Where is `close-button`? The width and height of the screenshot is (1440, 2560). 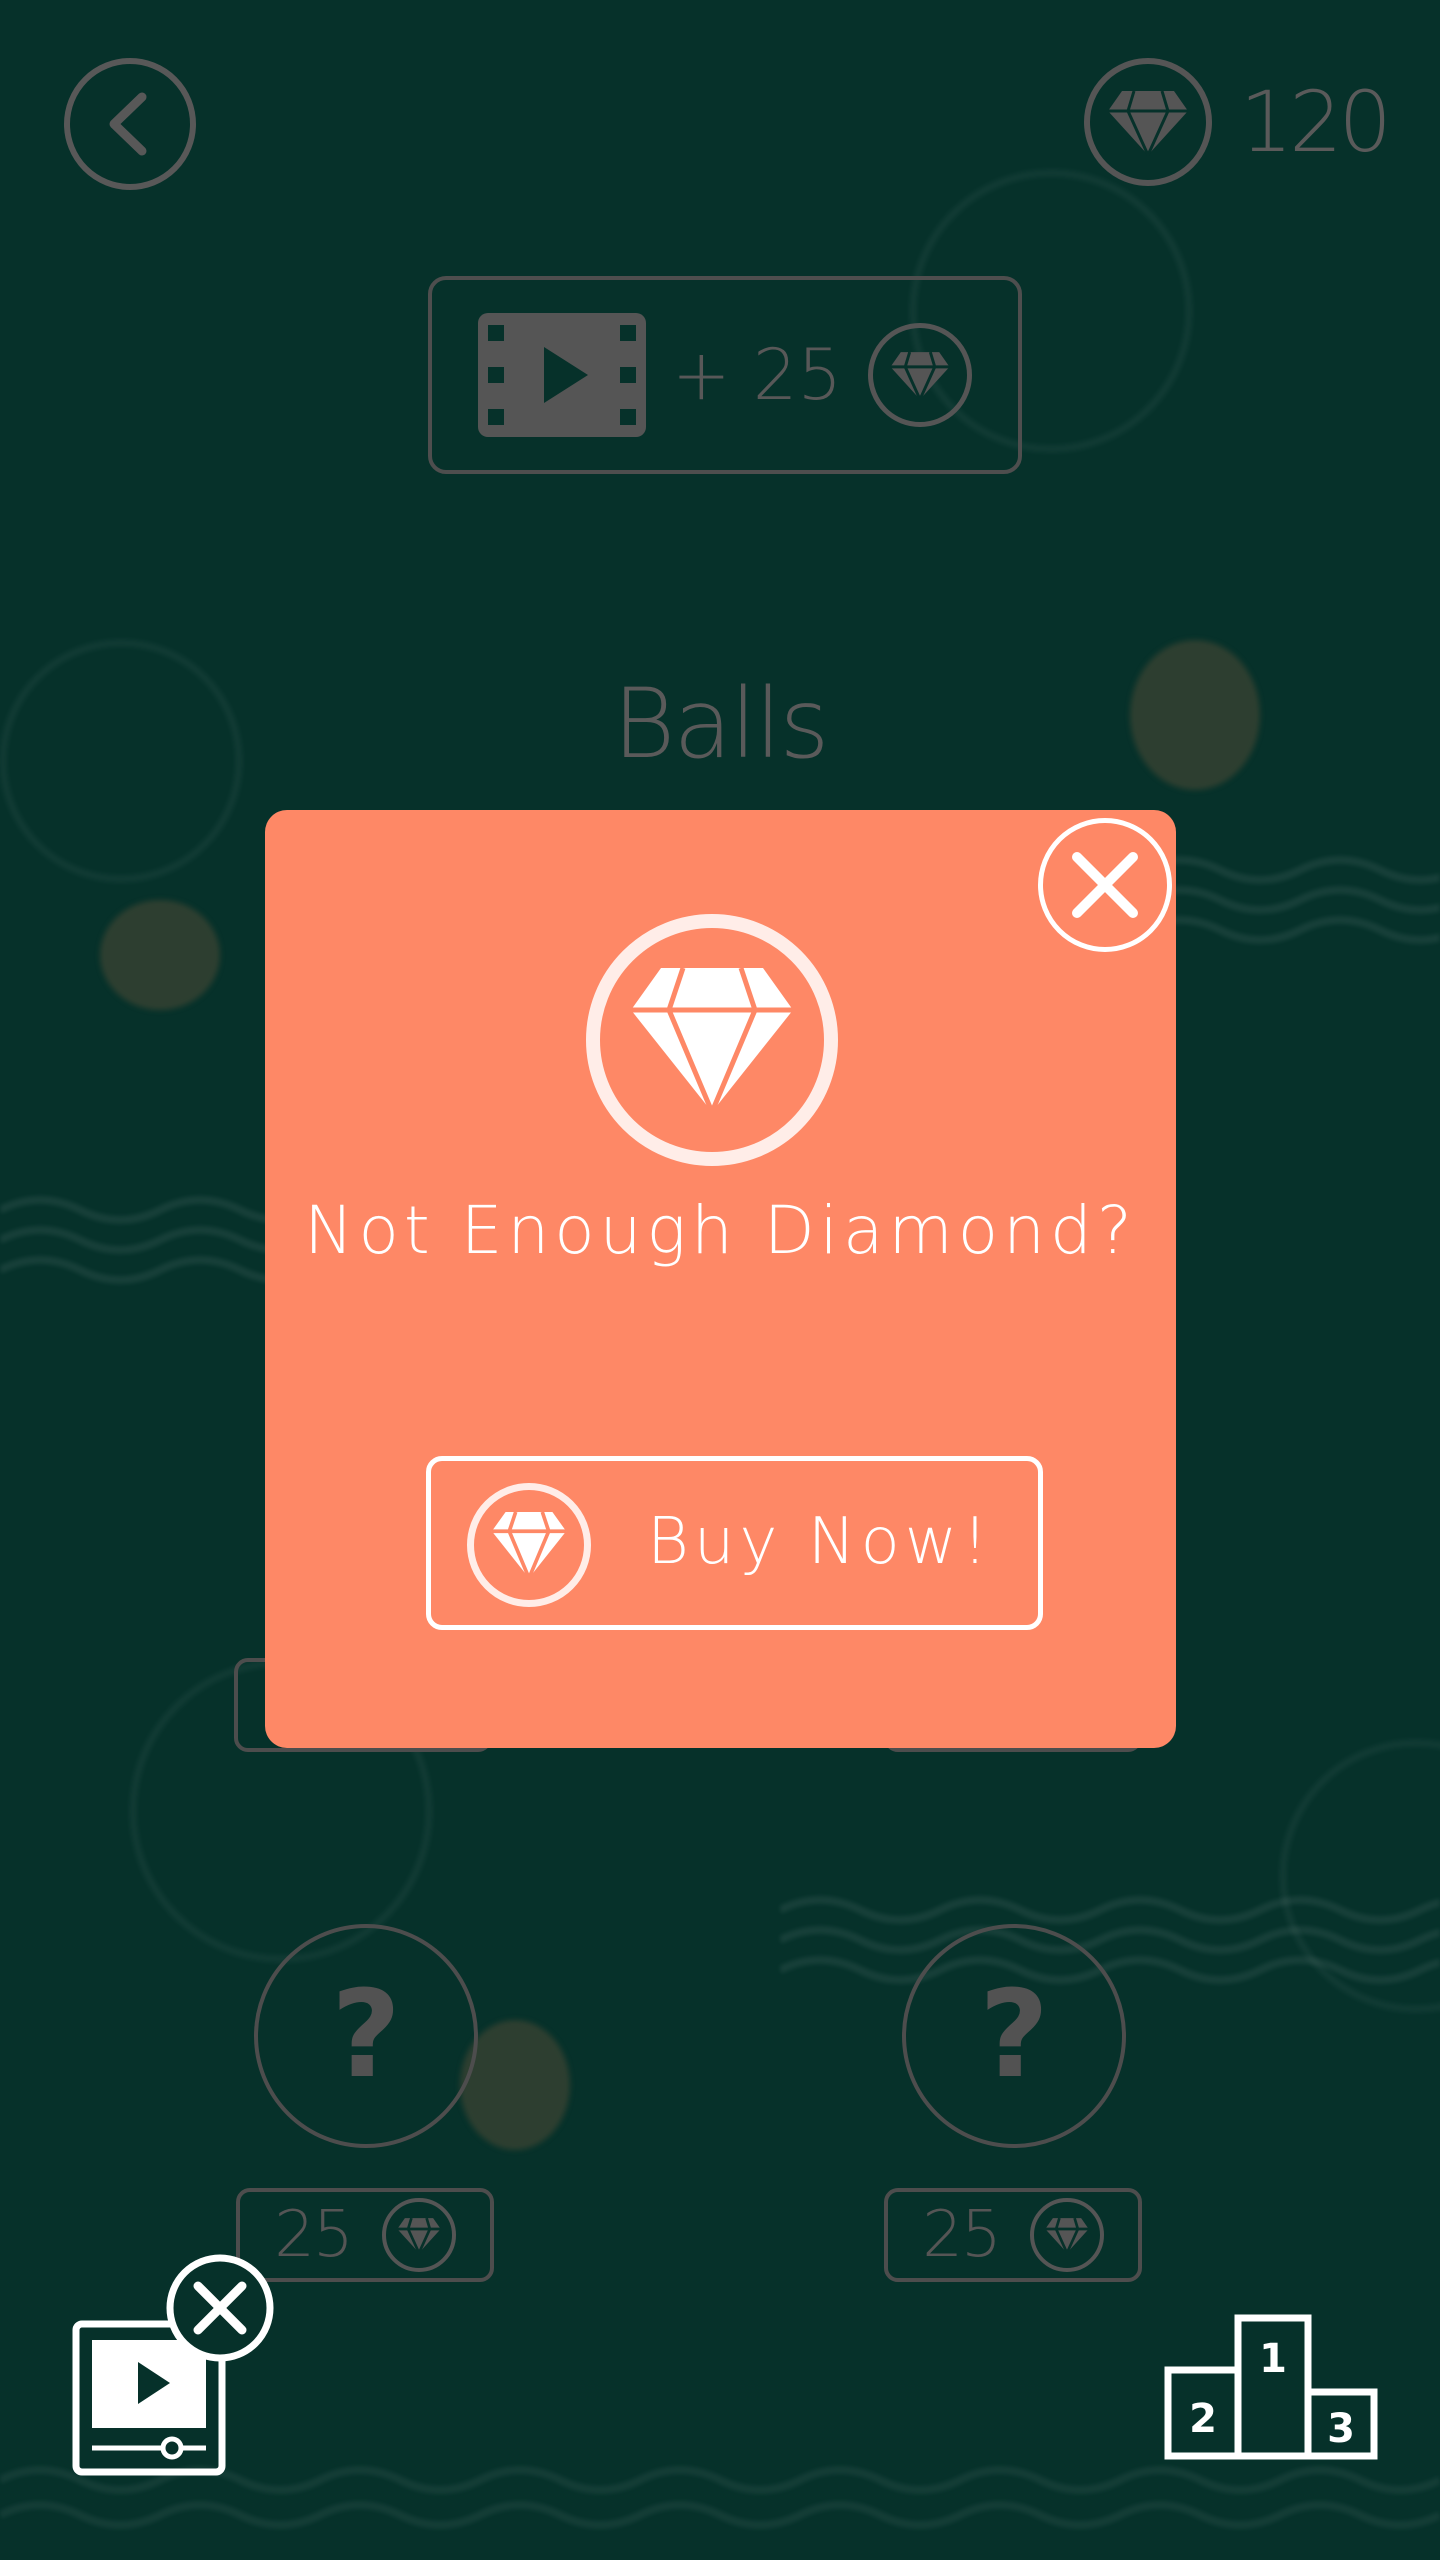 close-button is located at coordinates (1105, 885).